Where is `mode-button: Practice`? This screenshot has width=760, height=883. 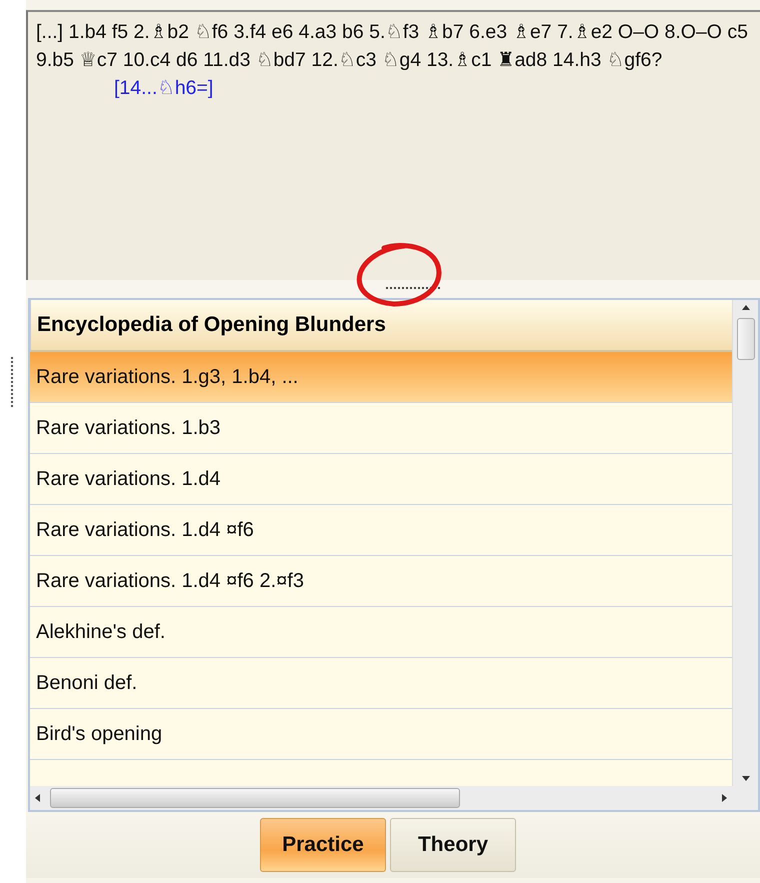 mode-button: Practice is located at coordinates (323, 845).